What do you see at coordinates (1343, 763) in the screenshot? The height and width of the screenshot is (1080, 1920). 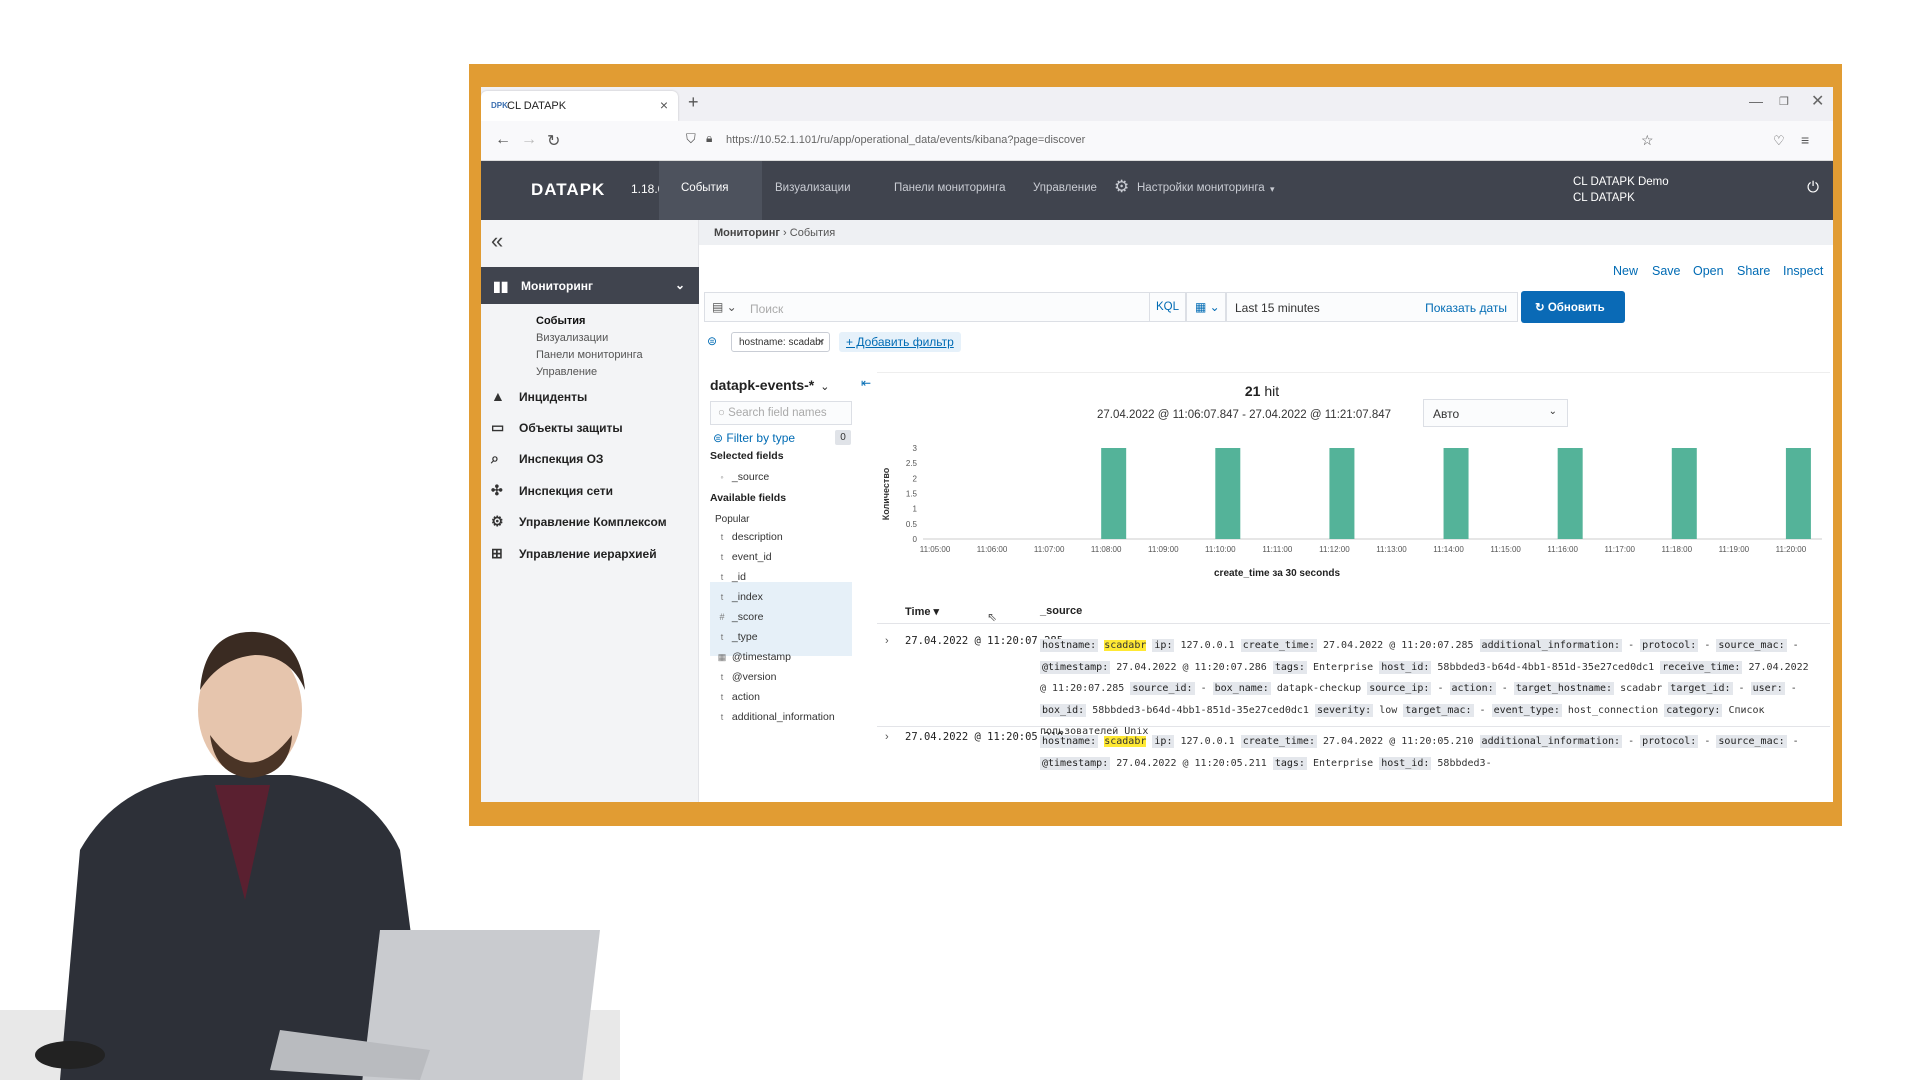 I see `source-value: Enterprise` at bounding box center [1343, 763].